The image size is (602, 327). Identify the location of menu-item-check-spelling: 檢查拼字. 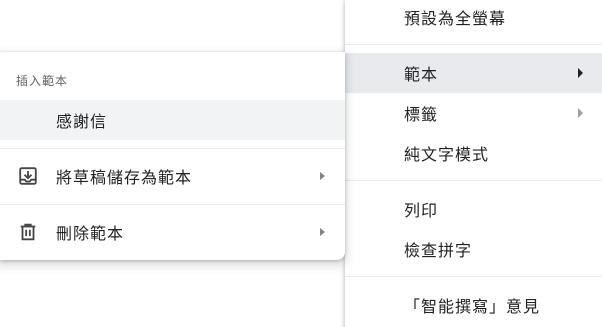
(473, 249).